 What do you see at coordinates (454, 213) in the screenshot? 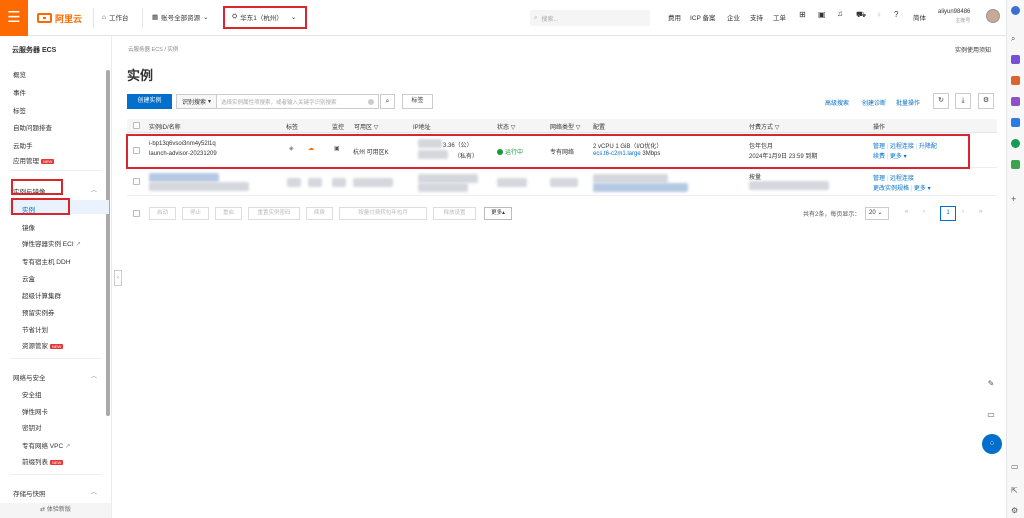
I see `release-settings-button: 释放设置` at bounding box center [454, 213].